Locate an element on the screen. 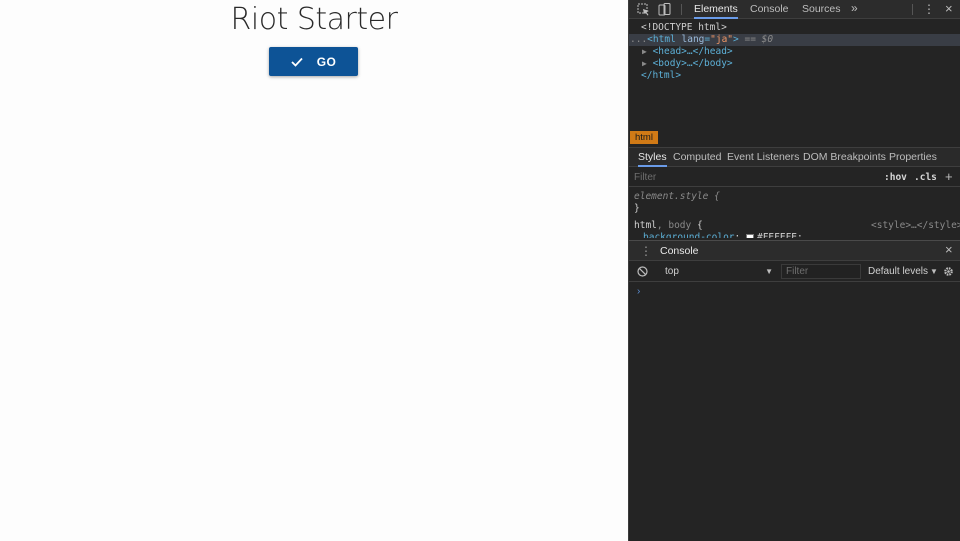 This screenshot has width=960, height=541. html-body-rule: html, body { <style>…</style> is located at coordinates (797, 226).